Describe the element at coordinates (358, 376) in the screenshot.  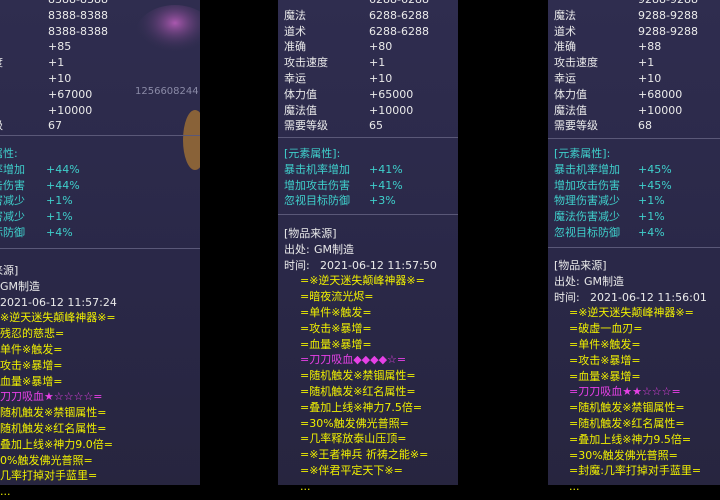
I see `effect-line: =随机触发※禁锢属性=` at that location.